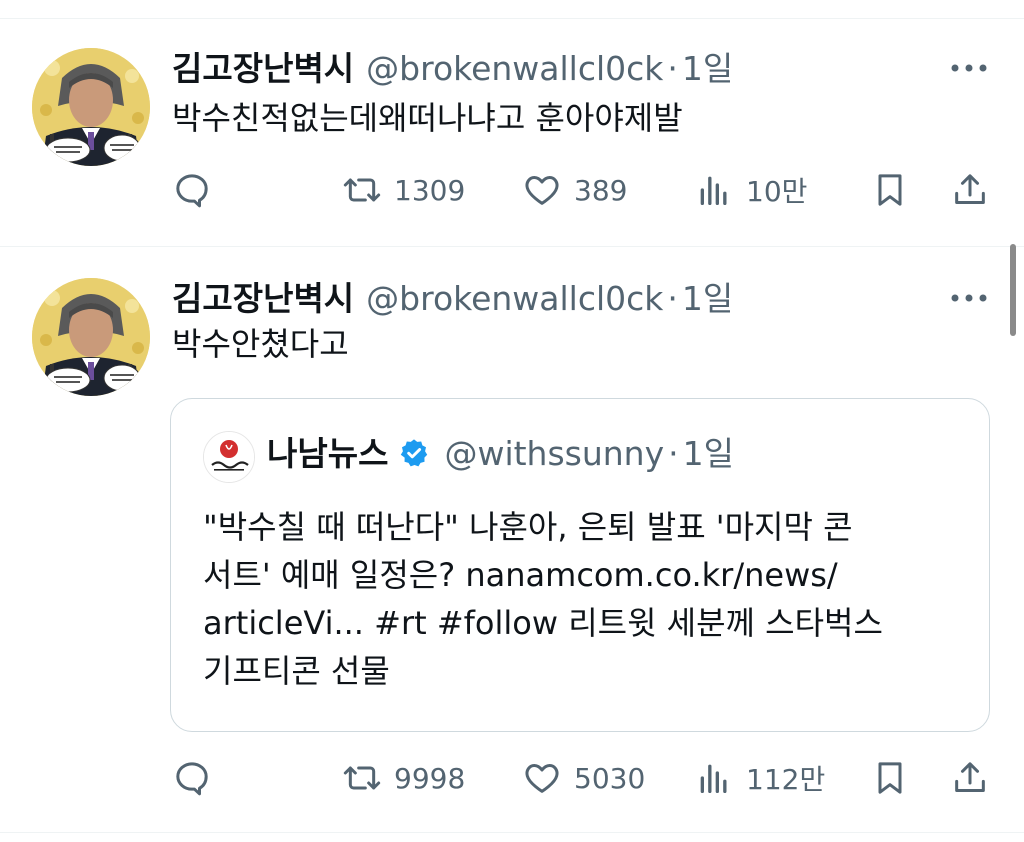  What do you see at coordinates (1013, 290) in the screenshot?
I see `scrollbar-thumb` at bounding box center [1013, 290].